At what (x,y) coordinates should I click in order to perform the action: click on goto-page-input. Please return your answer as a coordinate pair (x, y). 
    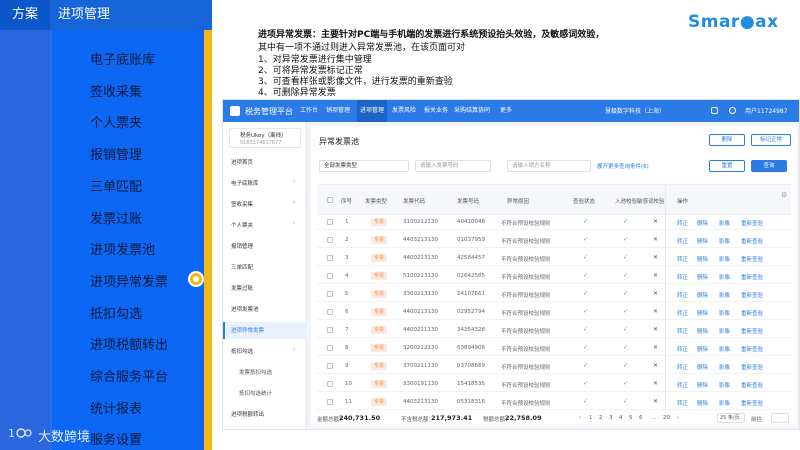
    Looking at the image, I should click on (780, 418).